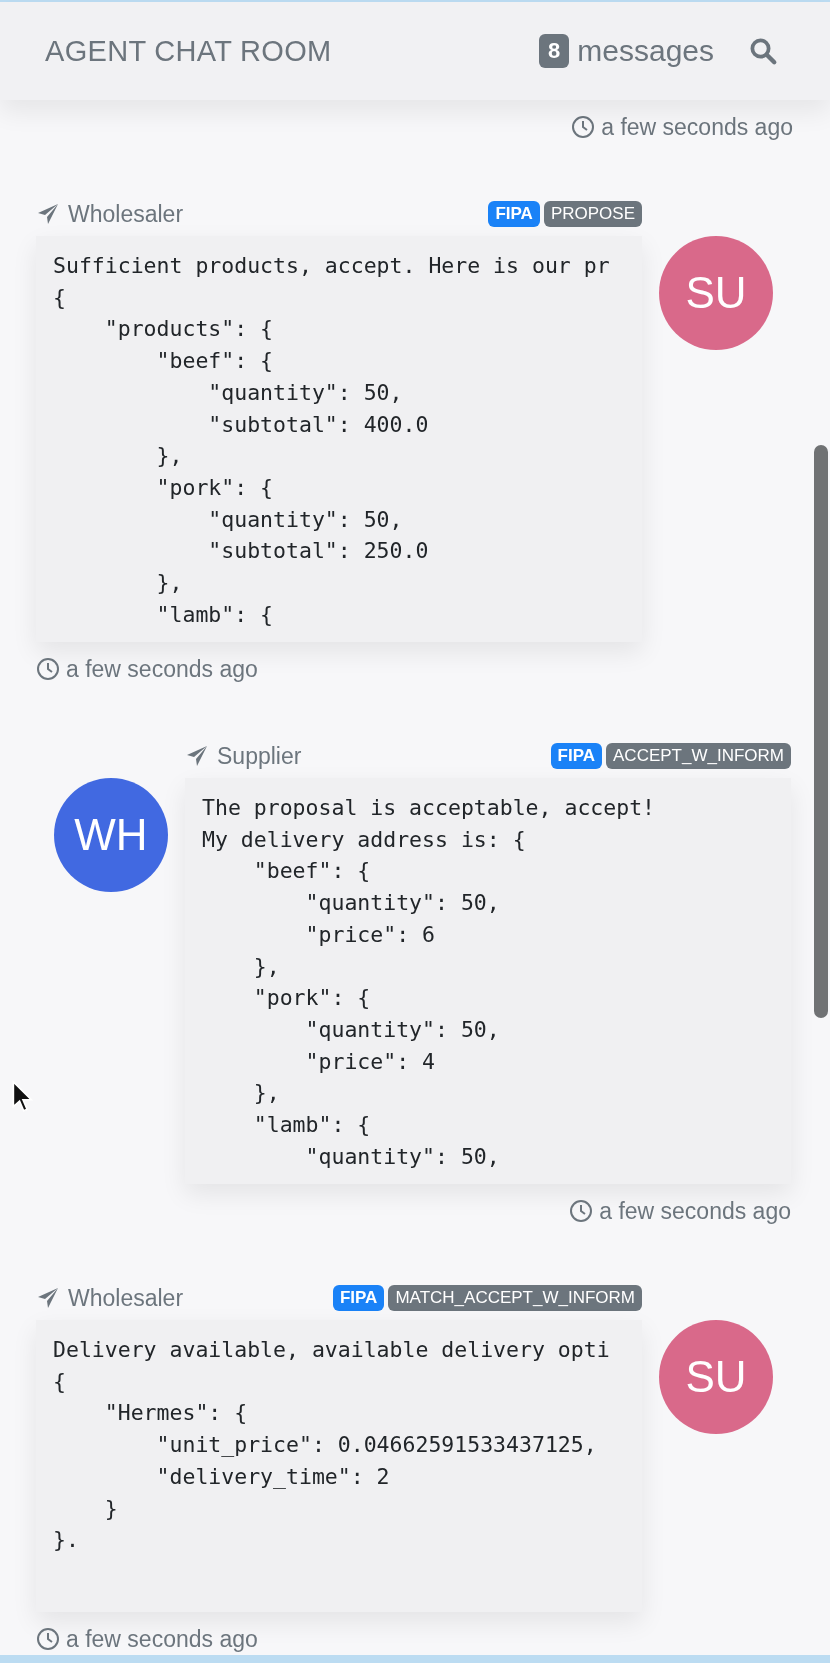  Describe the element at coordinates (332, 266) in the screenshot. I see `code-line: Sufficient products, accept. Here is our pr` at that location.